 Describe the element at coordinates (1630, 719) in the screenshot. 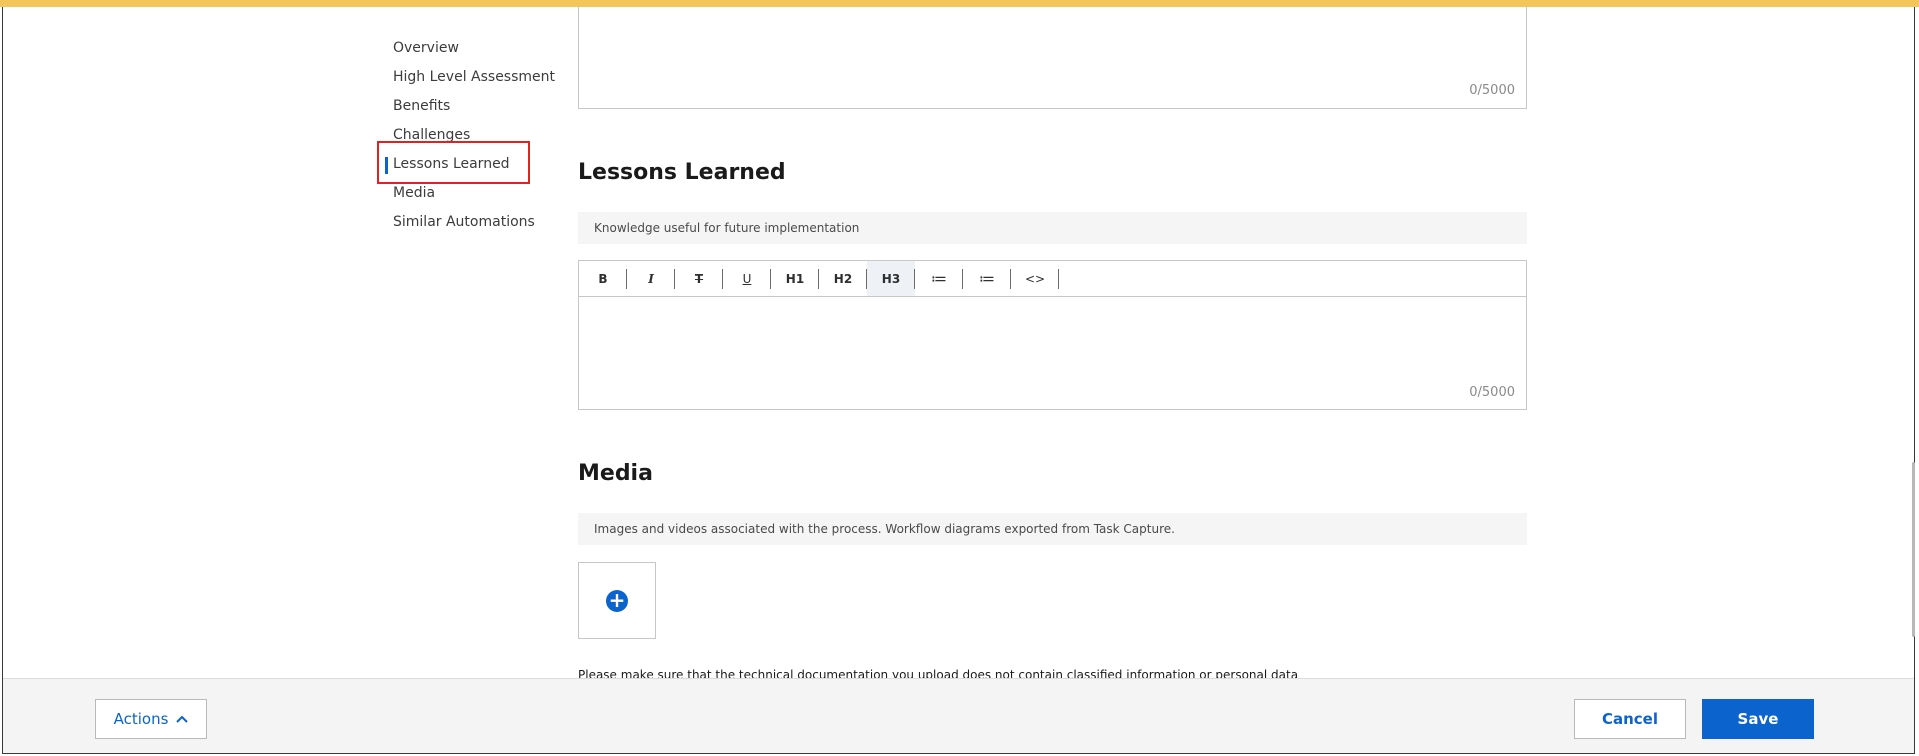

I see `cancel-button: Cancel` at that location.